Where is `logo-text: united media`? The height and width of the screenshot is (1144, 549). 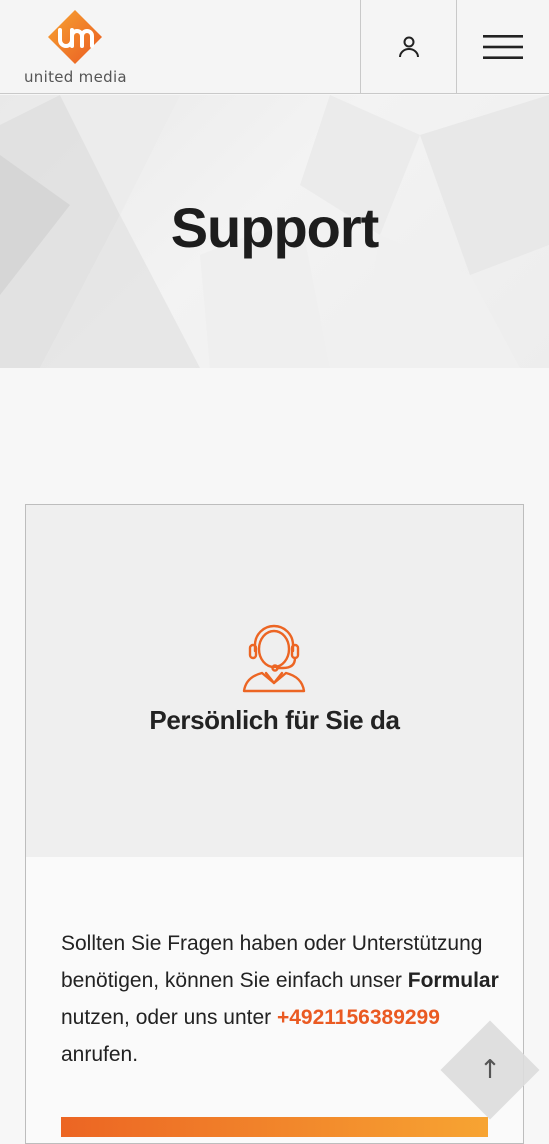
logo-text: united media is located at coordinates (75, 77).